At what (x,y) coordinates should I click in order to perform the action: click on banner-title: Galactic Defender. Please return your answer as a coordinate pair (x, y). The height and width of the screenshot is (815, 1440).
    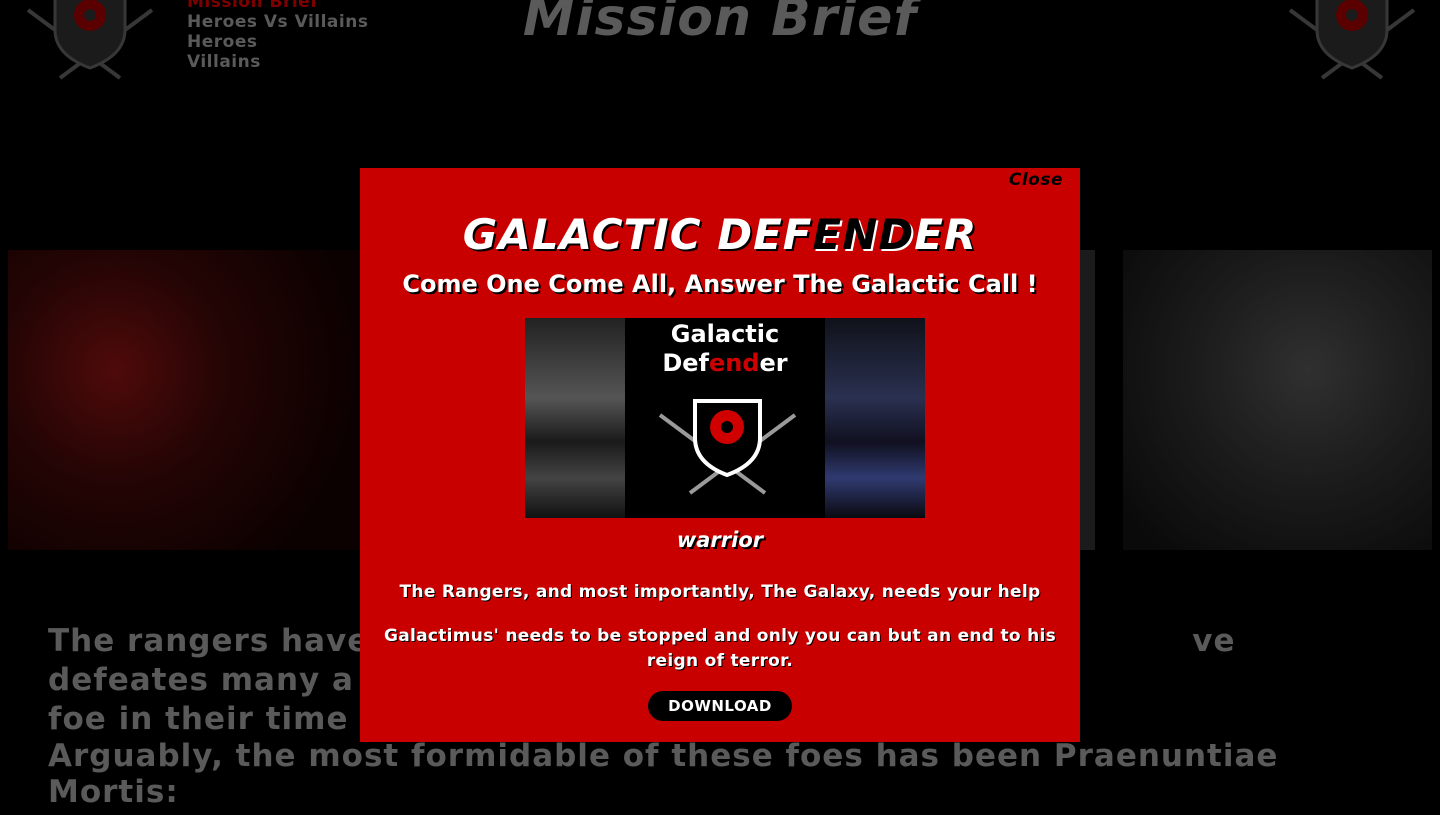
    Looking at the image, I should click on (725, 349).